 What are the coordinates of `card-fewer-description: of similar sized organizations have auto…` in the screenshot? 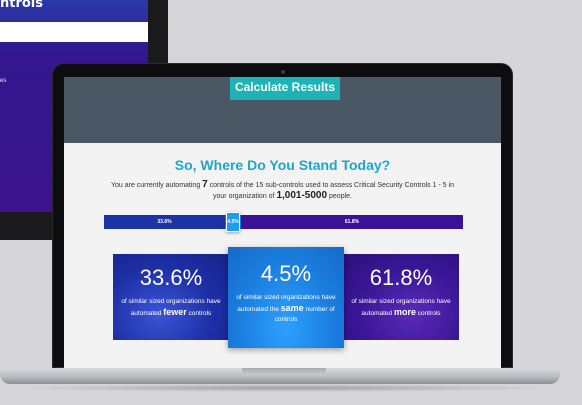 It's located at (170, 308).